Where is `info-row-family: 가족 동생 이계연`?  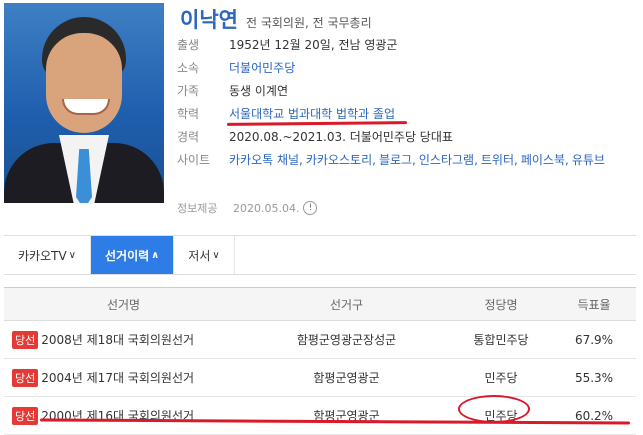 info-row-family: 가족 동생 이계연 is located at coordinates (407, 91).